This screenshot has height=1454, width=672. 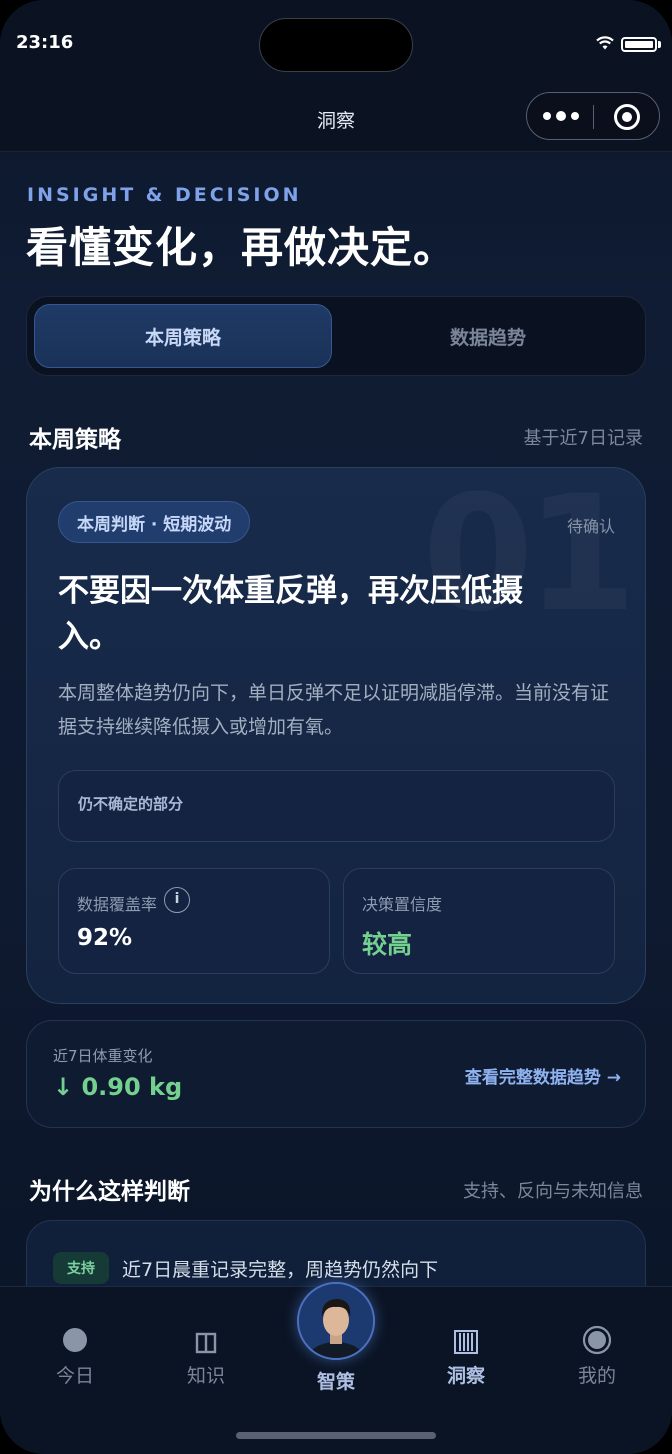 What do you see at coordinates (103, 1056) in the screenshot?
I see `weight-change-label: 近7日体重变化` at bounding box center [103, 1056].